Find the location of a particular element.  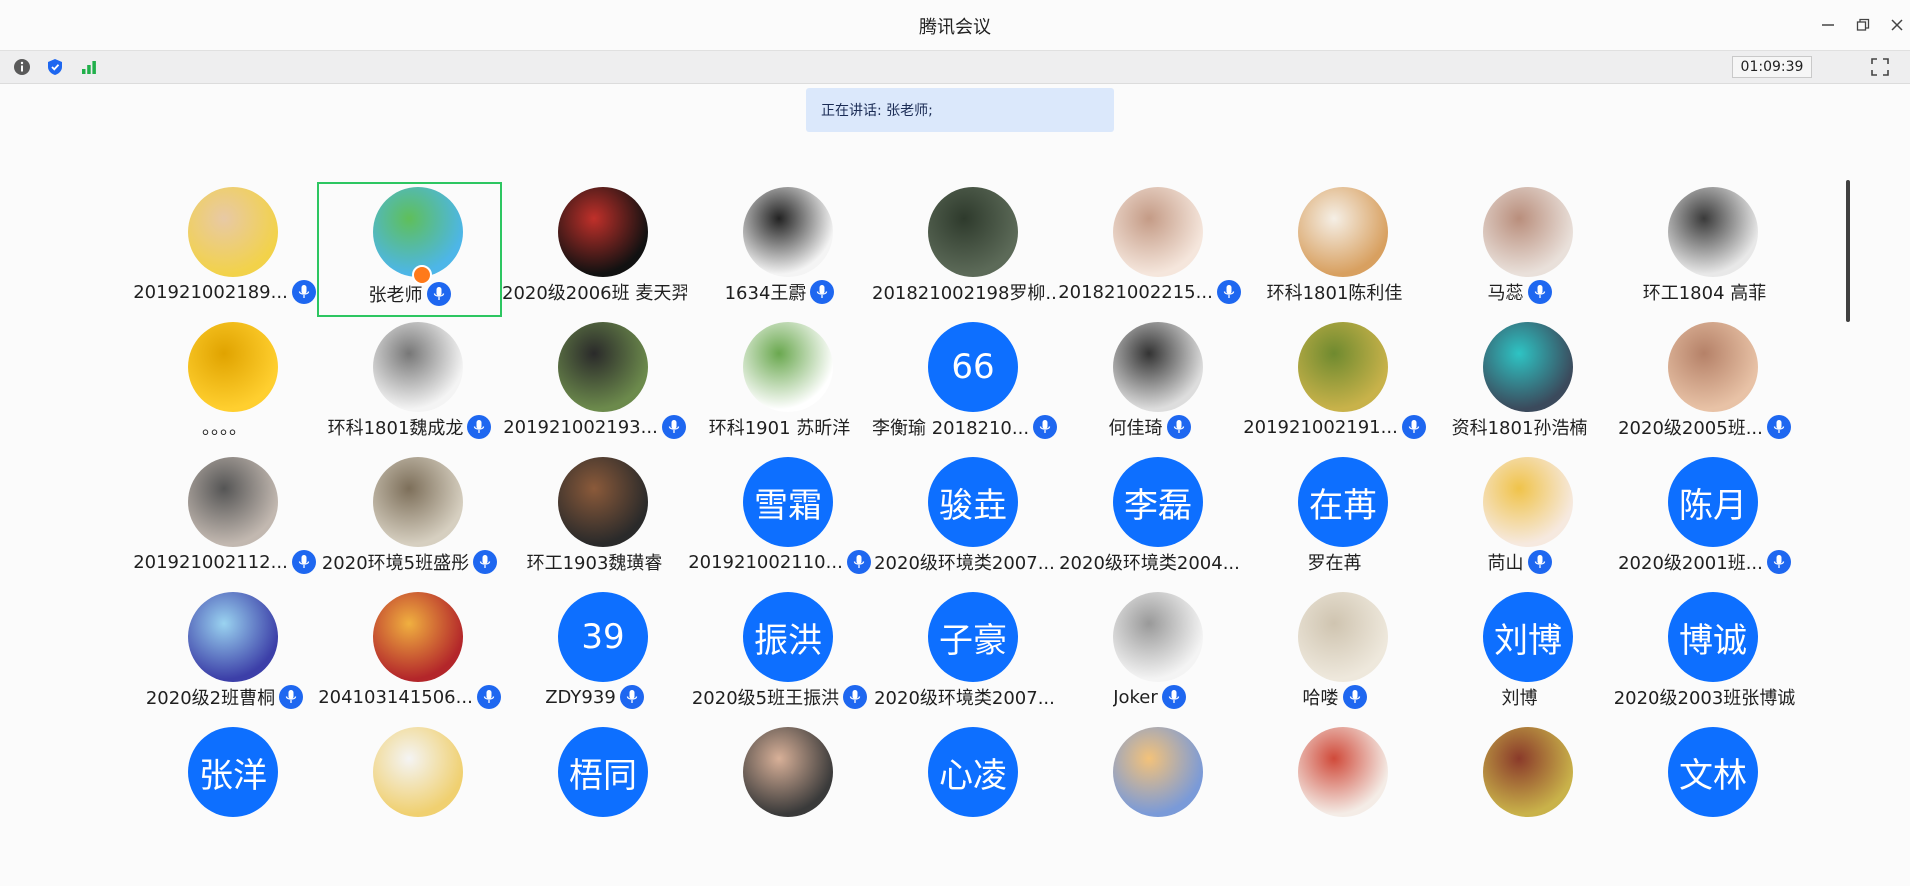

participant-tile: 苘山 is located at coordinates (1519, 519).